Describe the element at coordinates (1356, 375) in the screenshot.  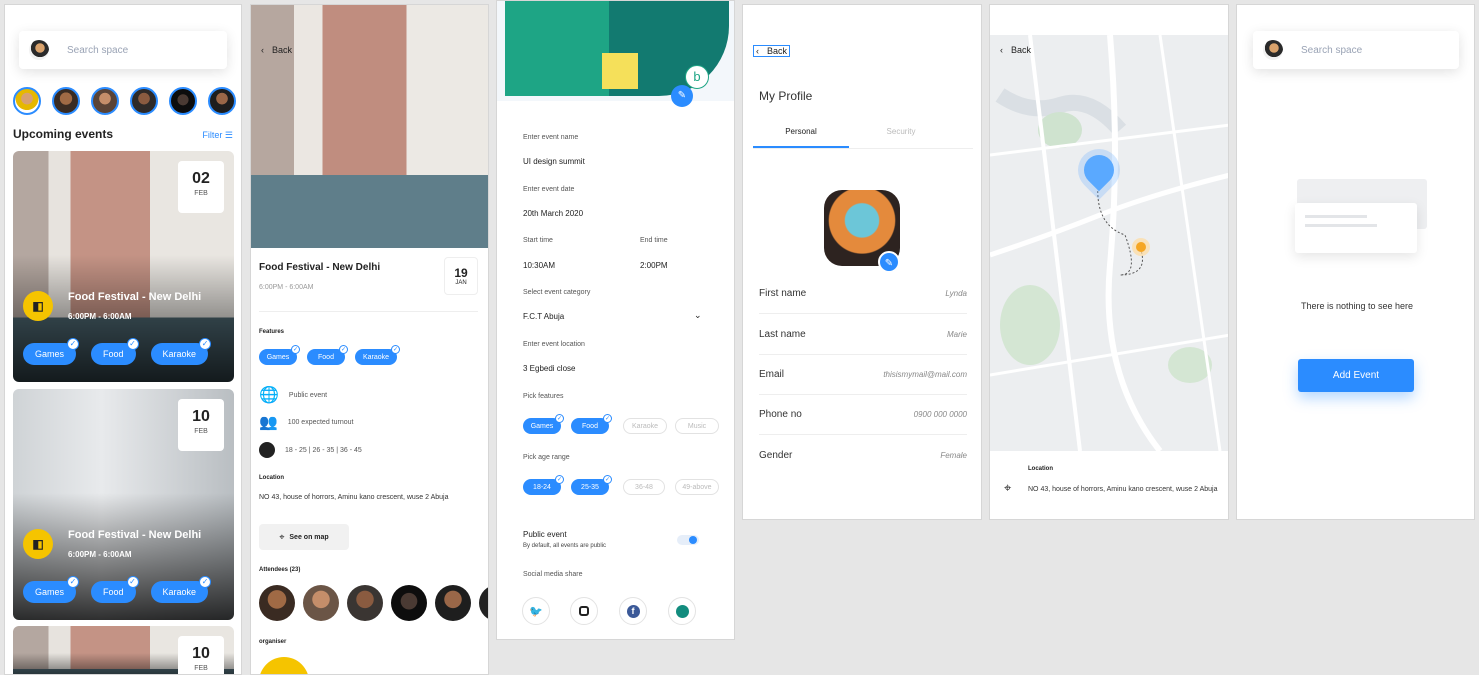
I see `add-event-button: Add Event` at that location.